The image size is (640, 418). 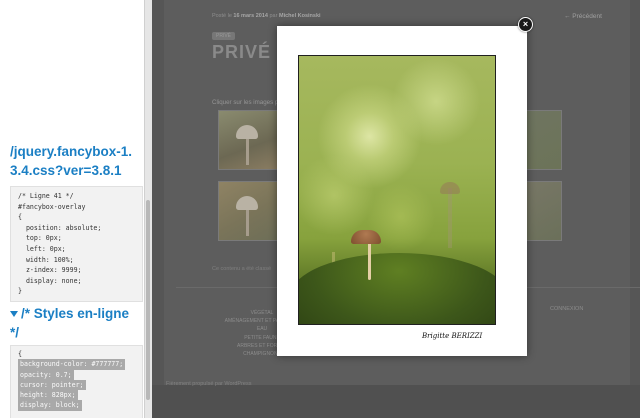 I want to click on css-line: /* Ligne 41 */, so click(x=46, y=196).